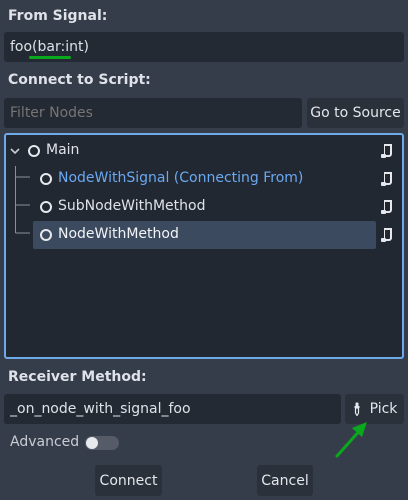 Image resolution: width=408 pixels, height=500 pixels. Describe the element at coordinates (77, 377) in the screenshot. I see `receiver-method-heading: Receiver Method:` at that location.